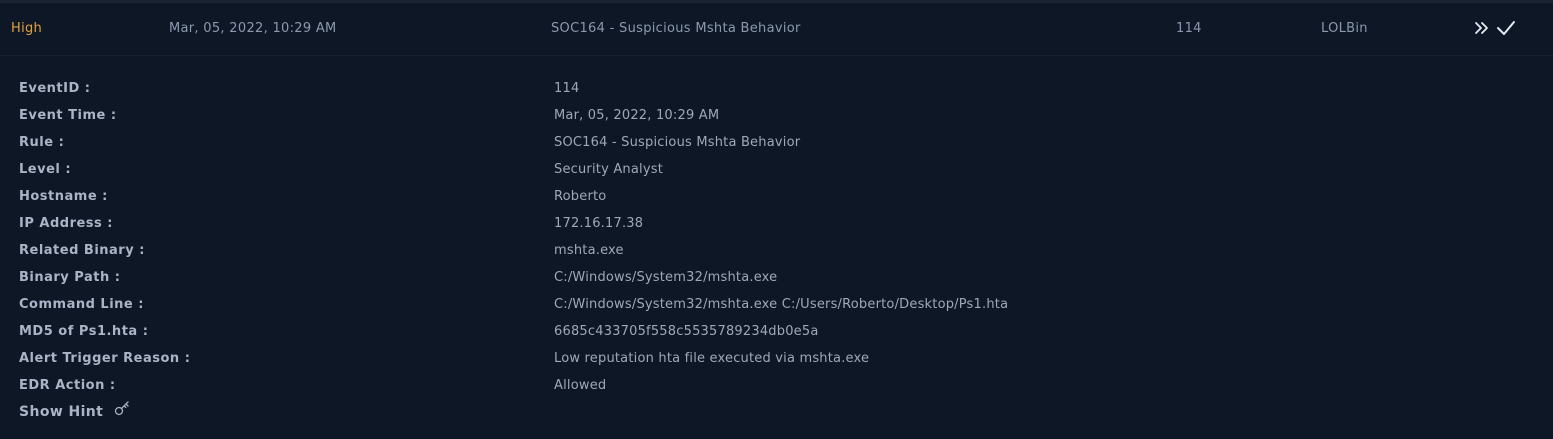 This screenshot has height=439, width=1553. I want to click on detail-label: Related Binary :, so click(82, 250).